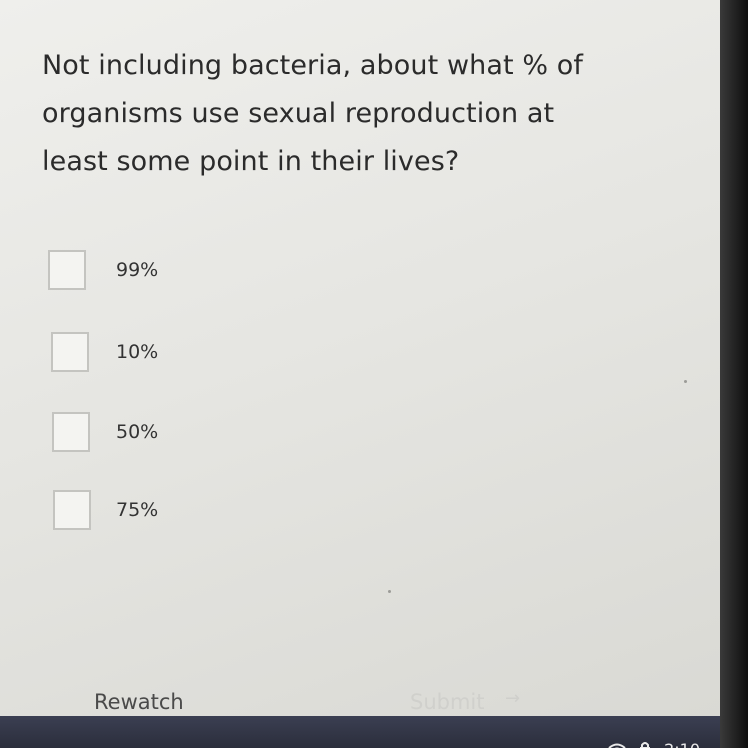  Describe the element at coordinates (198, 272) in the screenshot. I see `option-99: 99%` at that location.